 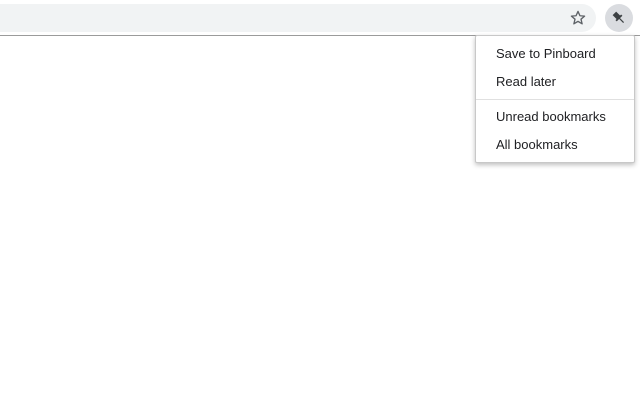 I want to click on bookmark-star-button, so click(x=578, y=18).